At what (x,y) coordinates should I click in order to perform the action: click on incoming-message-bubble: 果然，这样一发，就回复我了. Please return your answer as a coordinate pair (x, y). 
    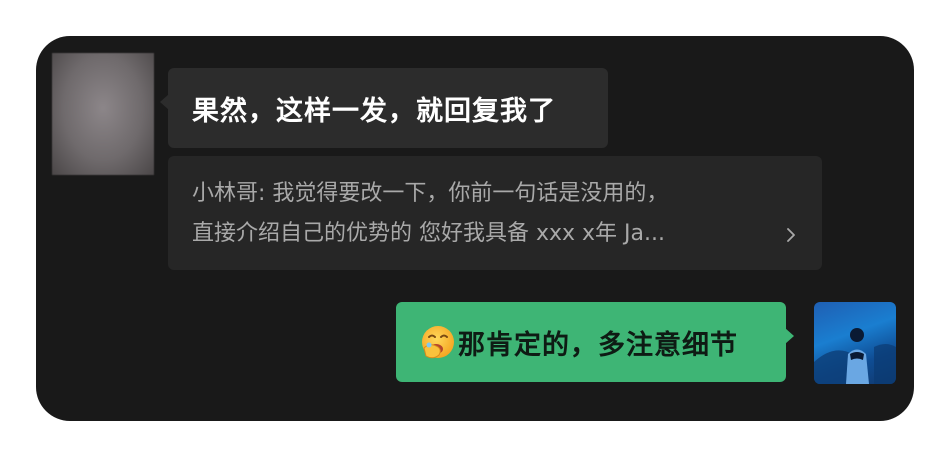
    Looking at the image, I should click on (384, 108).